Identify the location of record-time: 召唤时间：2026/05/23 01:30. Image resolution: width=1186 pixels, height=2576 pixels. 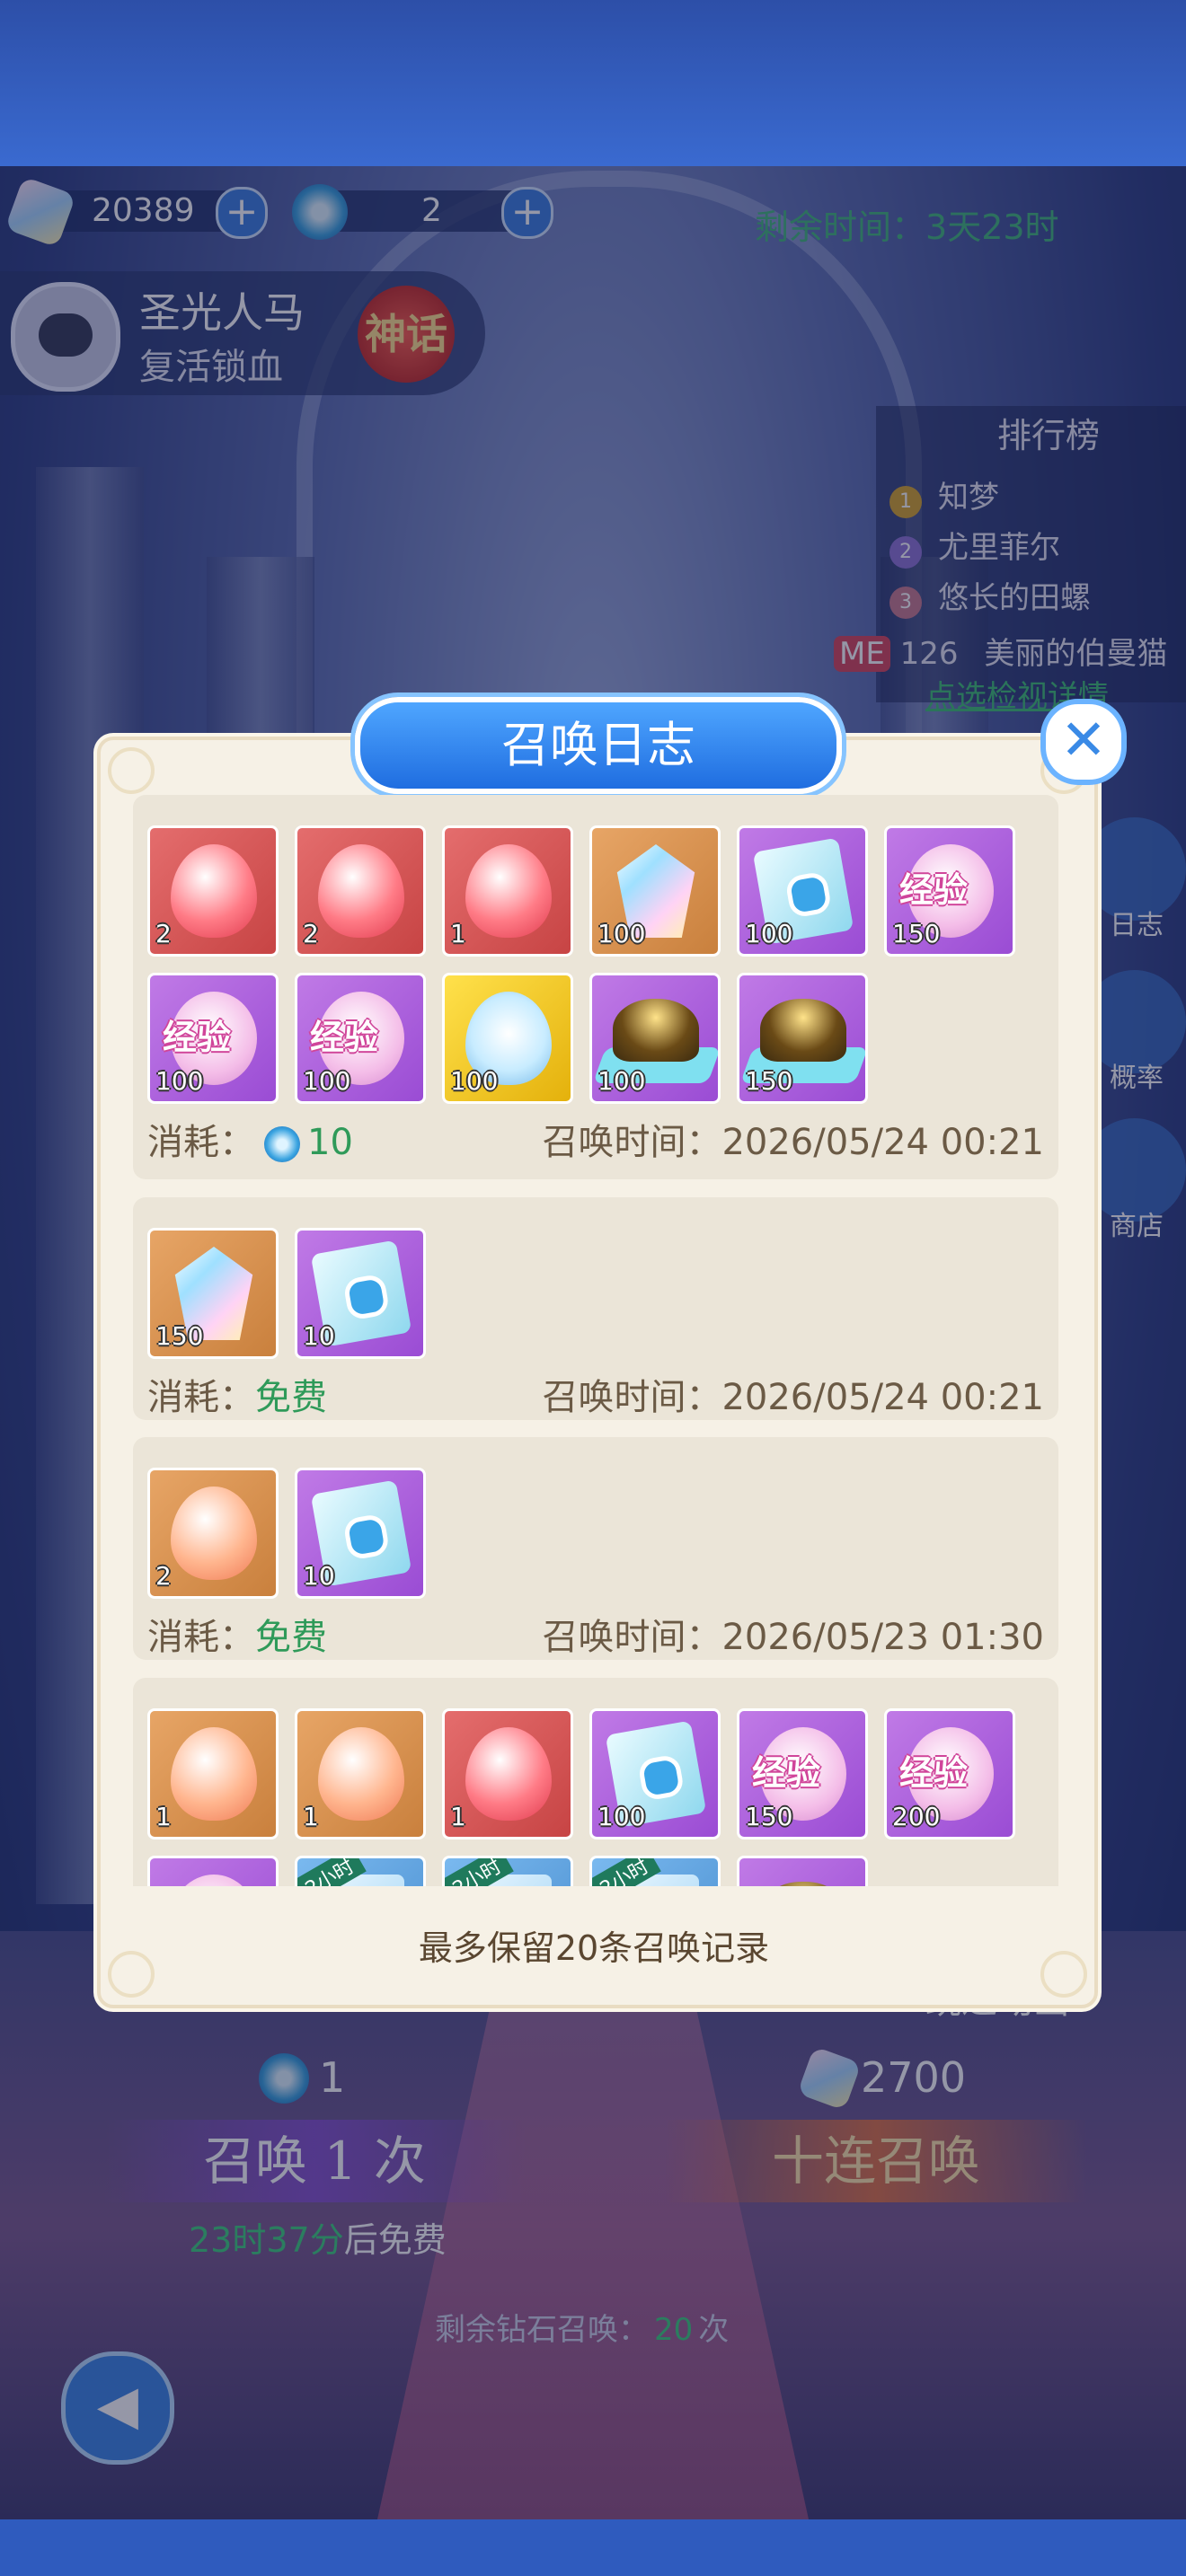
(793, 1634).